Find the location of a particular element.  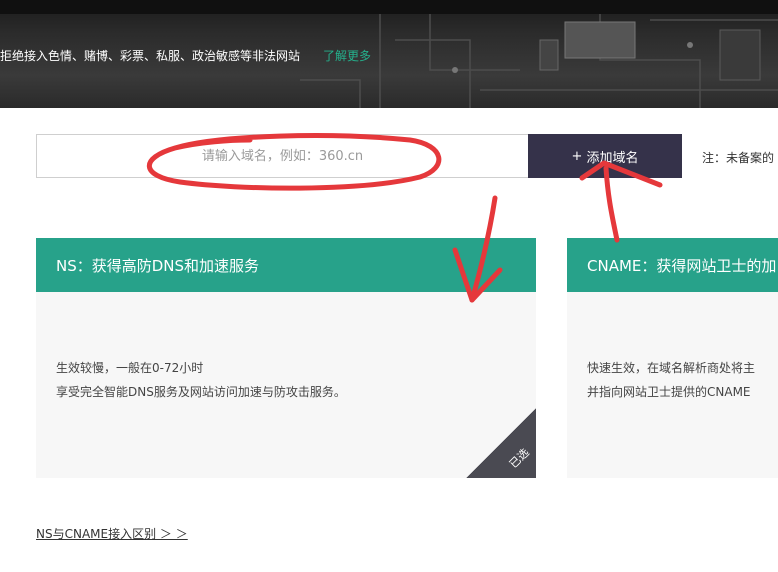

note-text: 注：未备案的 is located at coordinates (738, 158).